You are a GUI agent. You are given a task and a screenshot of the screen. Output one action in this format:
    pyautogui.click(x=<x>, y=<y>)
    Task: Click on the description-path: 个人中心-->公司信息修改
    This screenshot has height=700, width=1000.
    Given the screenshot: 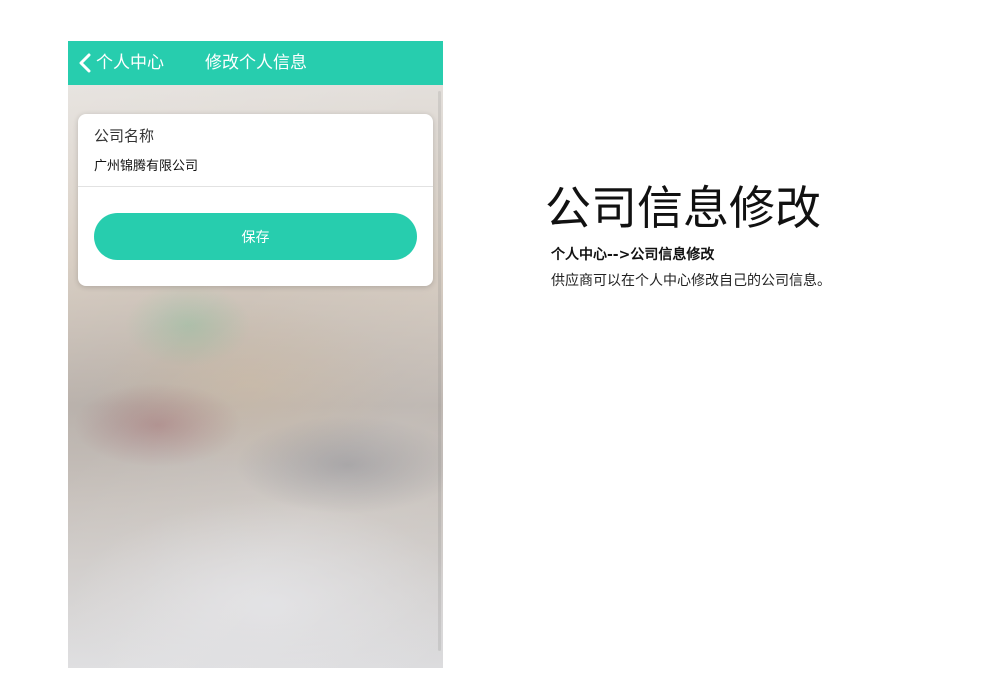 What is the action you would take?
    pyautogui.click(x=633, y=255)
    